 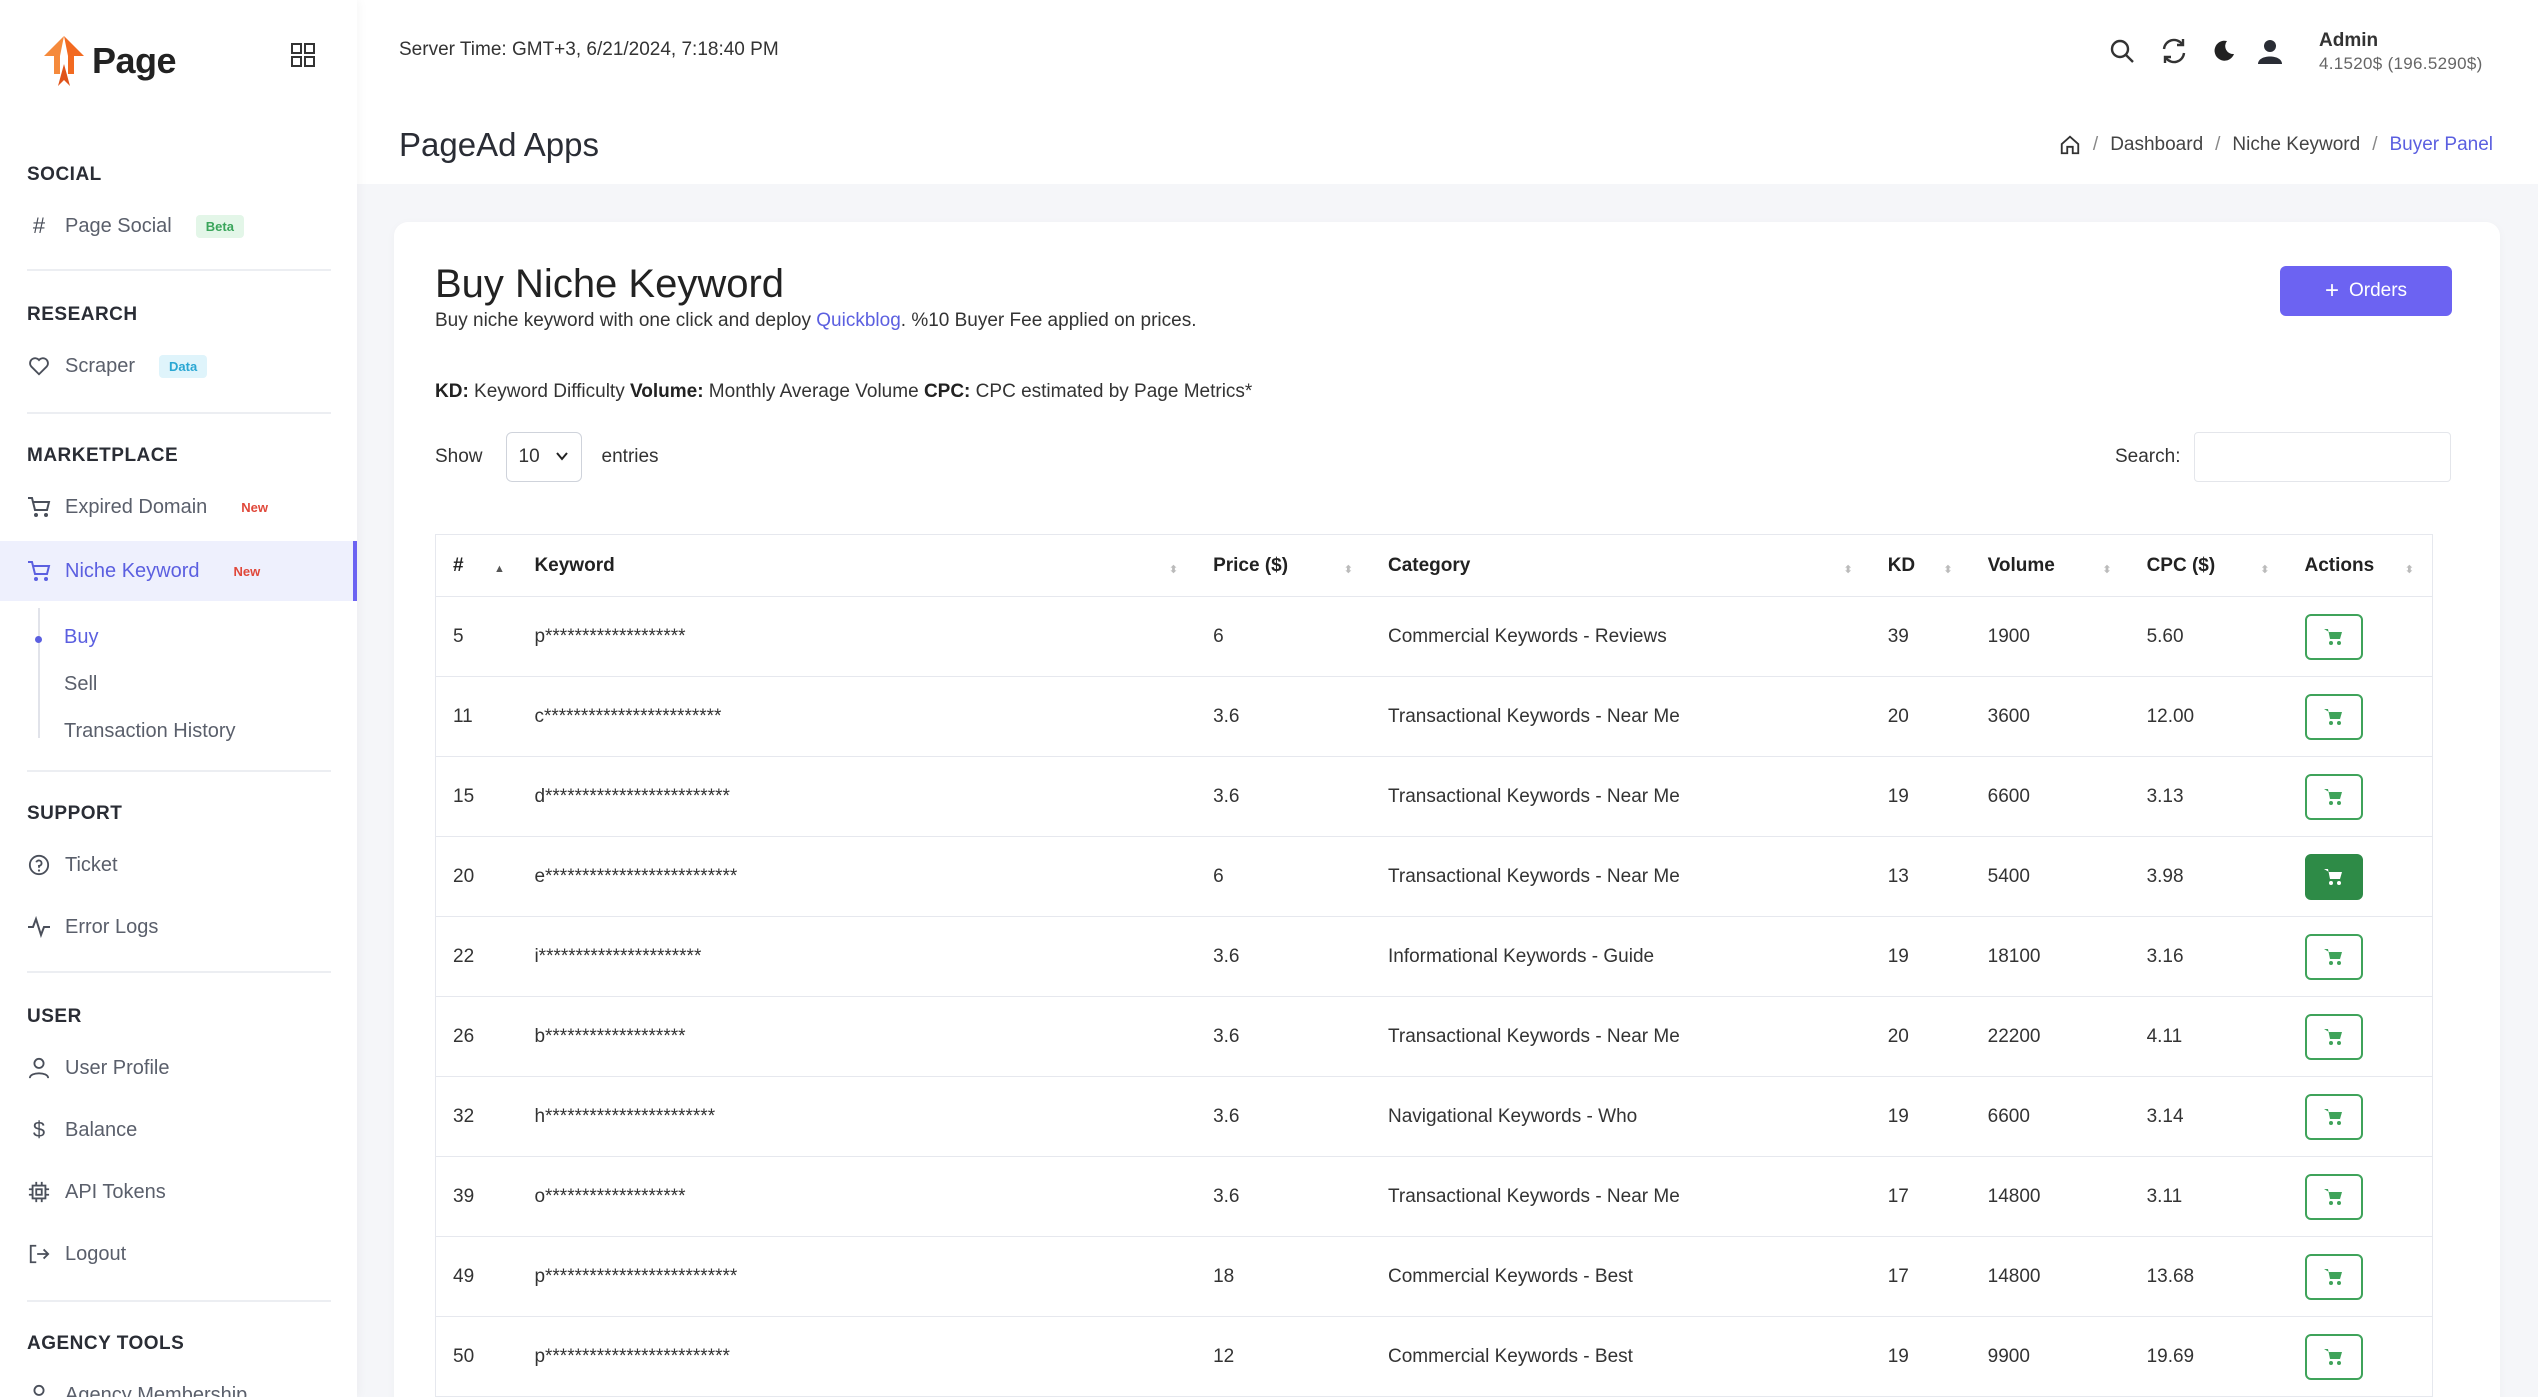 What do you see at coordinates (178, 571) in the screenshot?
I see `sidebar-item-niche-keyword: Niche Keyword New` at bounding box center [178, 571].